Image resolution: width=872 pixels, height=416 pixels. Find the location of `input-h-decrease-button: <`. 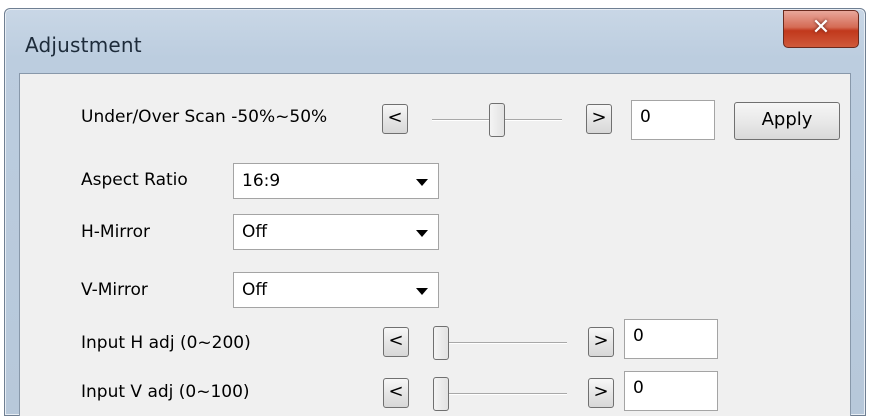

input-h-decrease-button: < is located at coordinates (396, 342).